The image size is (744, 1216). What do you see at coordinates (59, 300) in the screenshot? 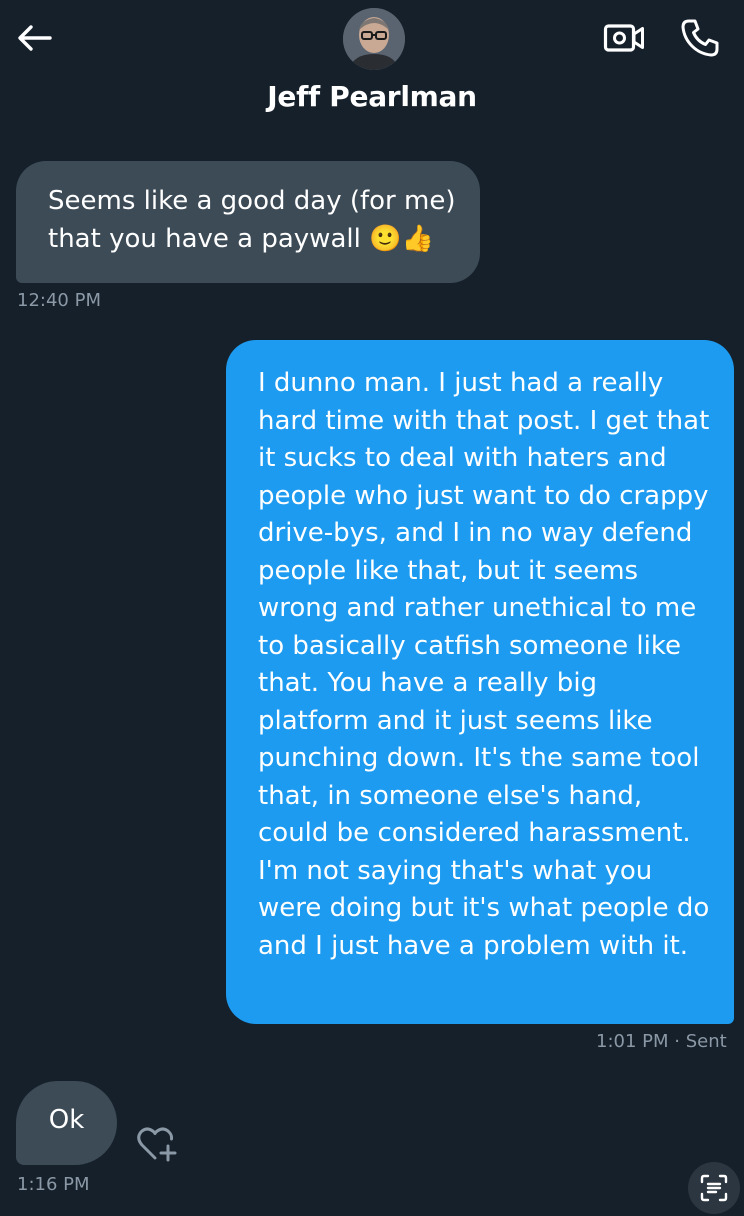
I see `message-timestamp: 12:40 PM` at bounding box center [59, 300].